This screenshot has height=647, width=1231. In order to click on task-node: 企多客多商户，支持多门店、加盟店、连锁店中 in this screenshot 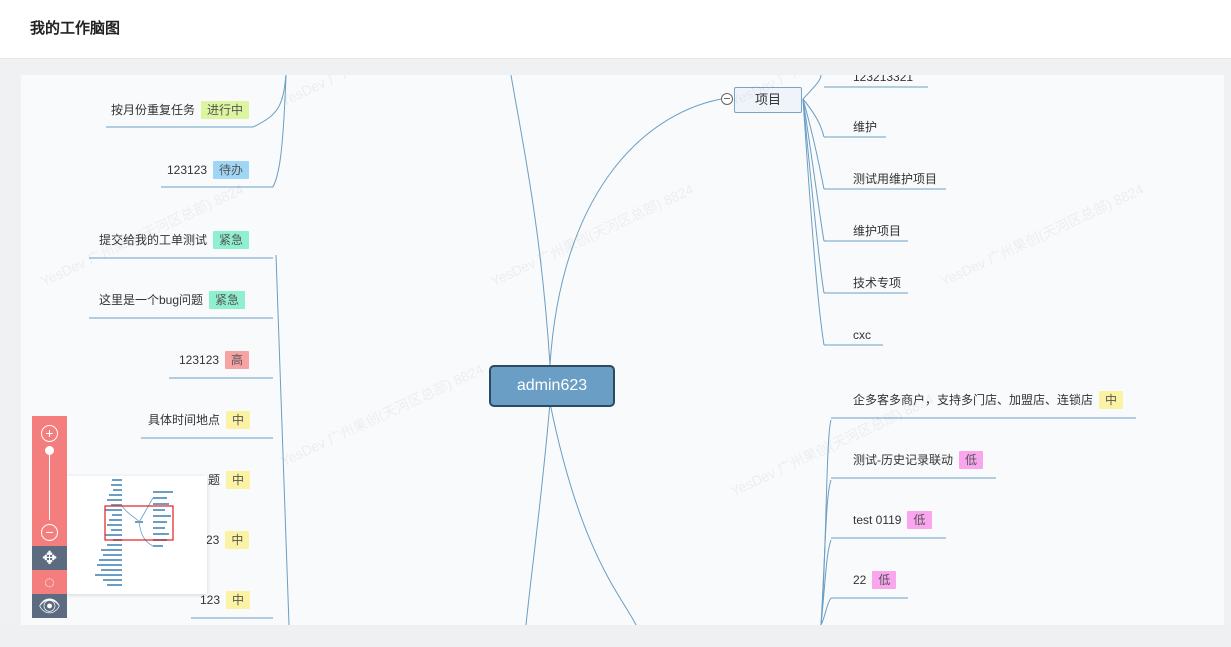, I will do `click(988, 400)`.